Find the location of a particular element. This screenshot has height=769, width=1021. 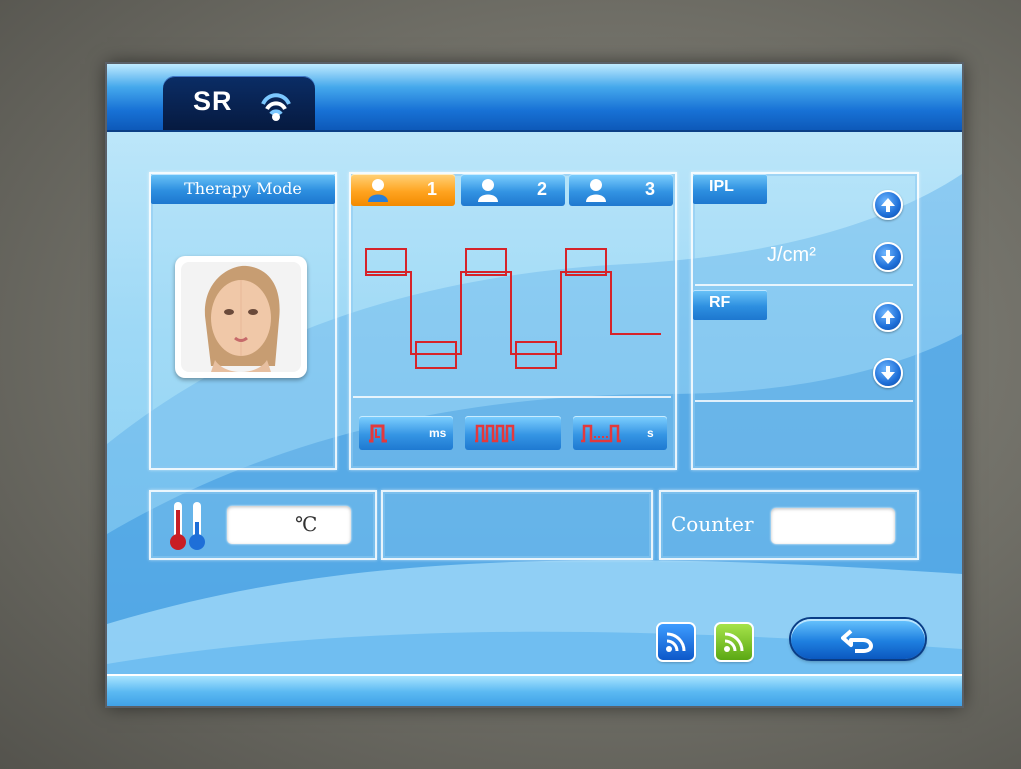

therapy-mode-panel: Therapy Mode is located at coordinates (243, 321).